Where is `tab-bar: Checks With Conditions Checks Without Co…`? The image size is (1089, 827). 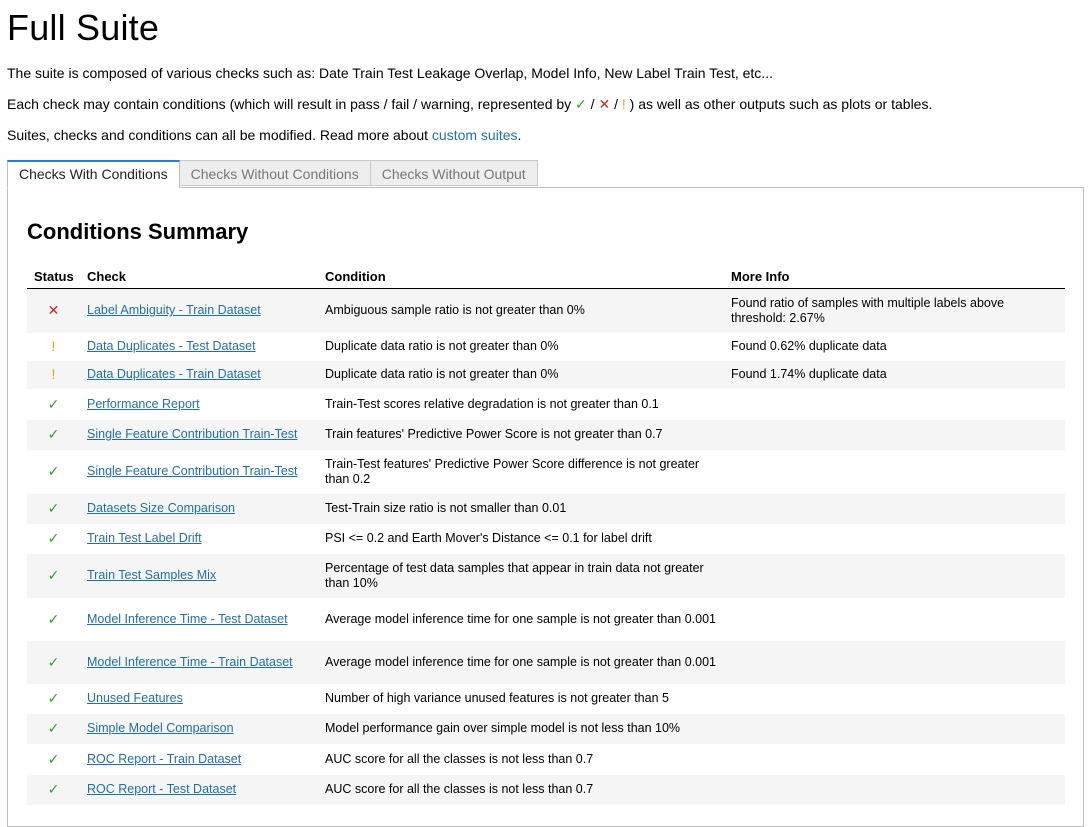
tab-bar: Checks With Conditions Checks Without Co… is located at coordinates (272, 174).